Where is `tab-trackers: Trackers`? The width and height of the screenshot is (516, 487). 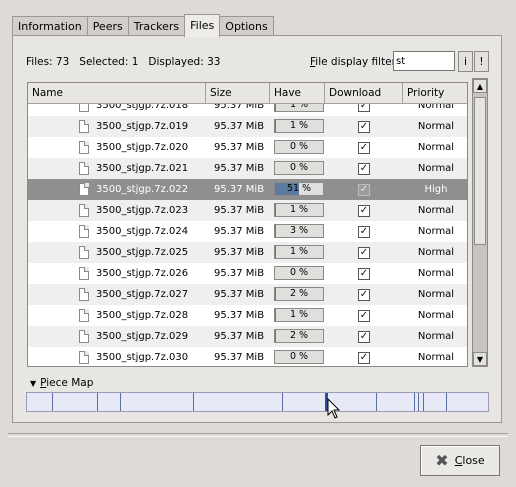 tab-trackers: Trackers is located at coordinates (156, 26).